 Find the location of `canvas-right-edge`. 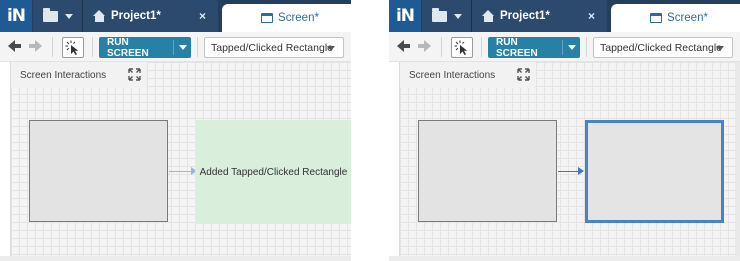

canvas-right-edge is located at coordinates (737, 159).